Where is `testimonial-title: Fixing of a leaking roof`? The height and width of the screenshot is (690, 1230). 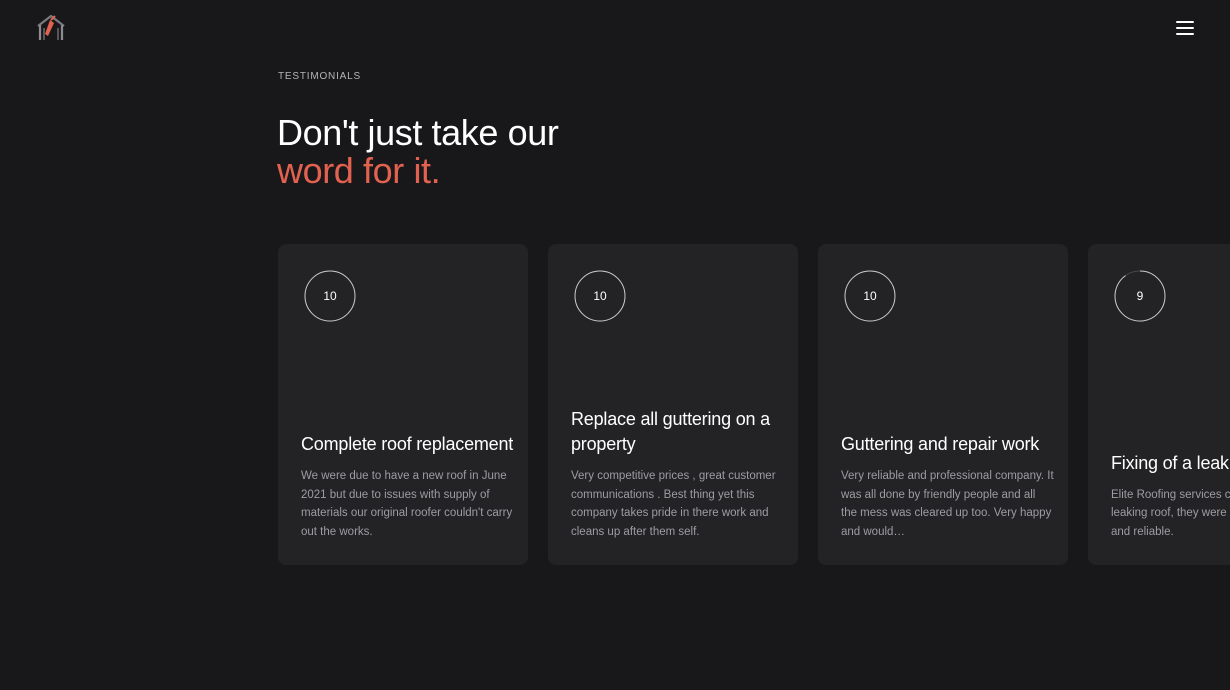 testimonial-title: Fixing of a leaking roof is located at coordinates (1170, 462).